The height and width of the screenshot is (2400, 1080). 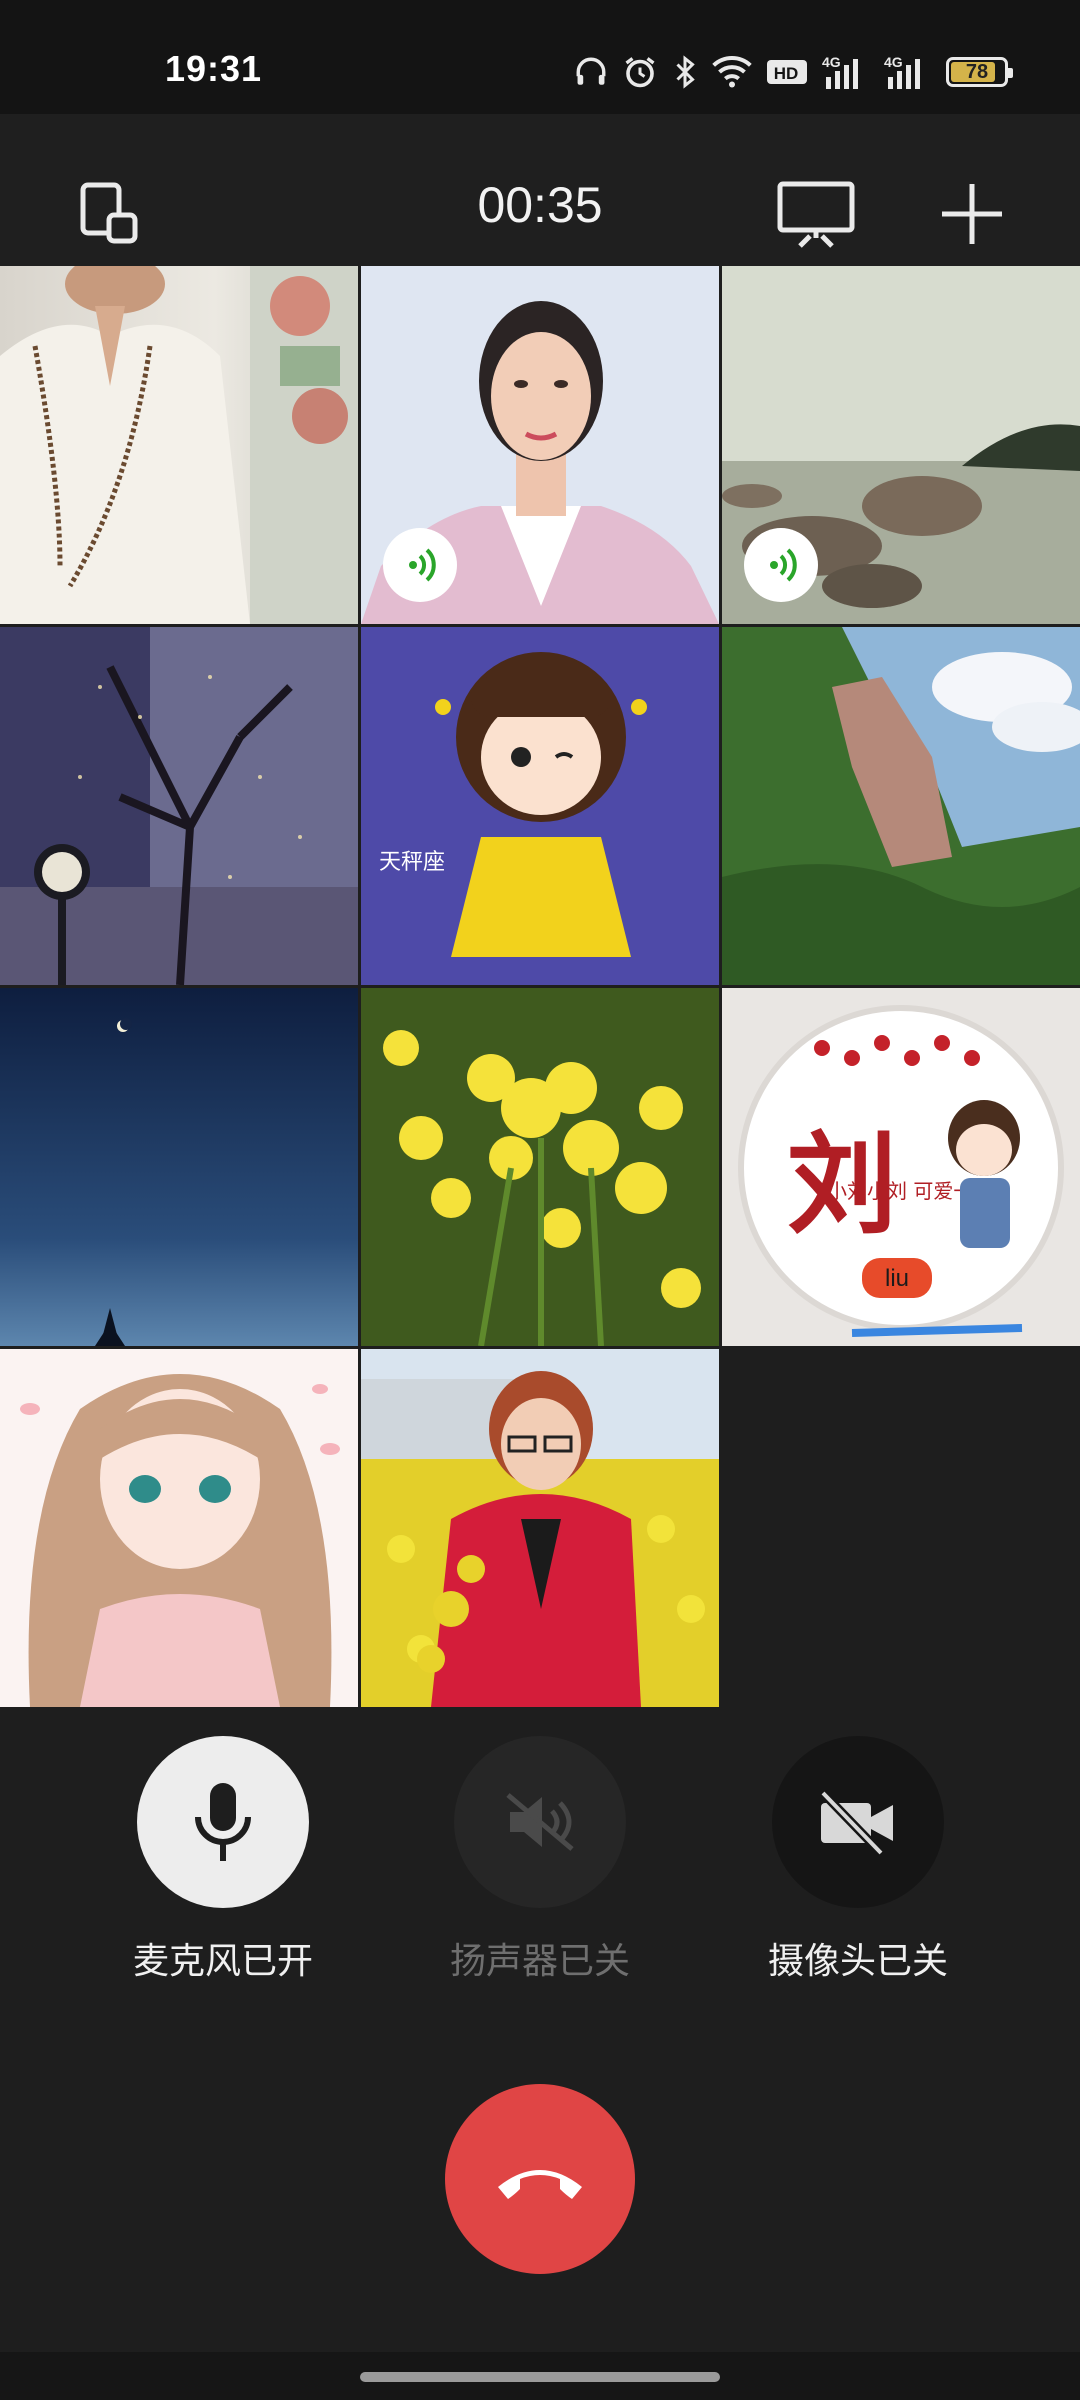 I want to click on participant-video: 天秤座, so click(x=540, y=806).